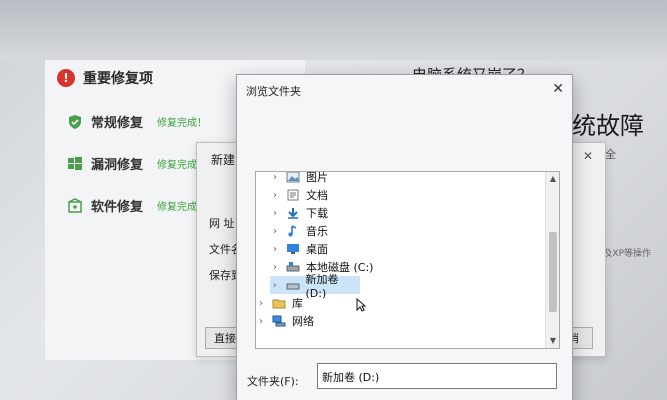 This screenshot has width=667, height=400. Describe the element at coordinates (75, 122) in the screenshot. I see `shield-check-icon` at that location.